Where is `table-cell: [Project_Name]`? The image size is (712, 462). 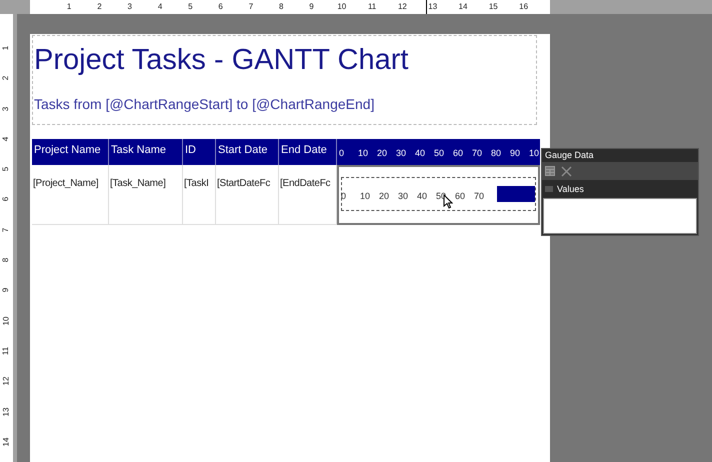
table-cell: [Project_Name] is located at coordinates (65, 183).